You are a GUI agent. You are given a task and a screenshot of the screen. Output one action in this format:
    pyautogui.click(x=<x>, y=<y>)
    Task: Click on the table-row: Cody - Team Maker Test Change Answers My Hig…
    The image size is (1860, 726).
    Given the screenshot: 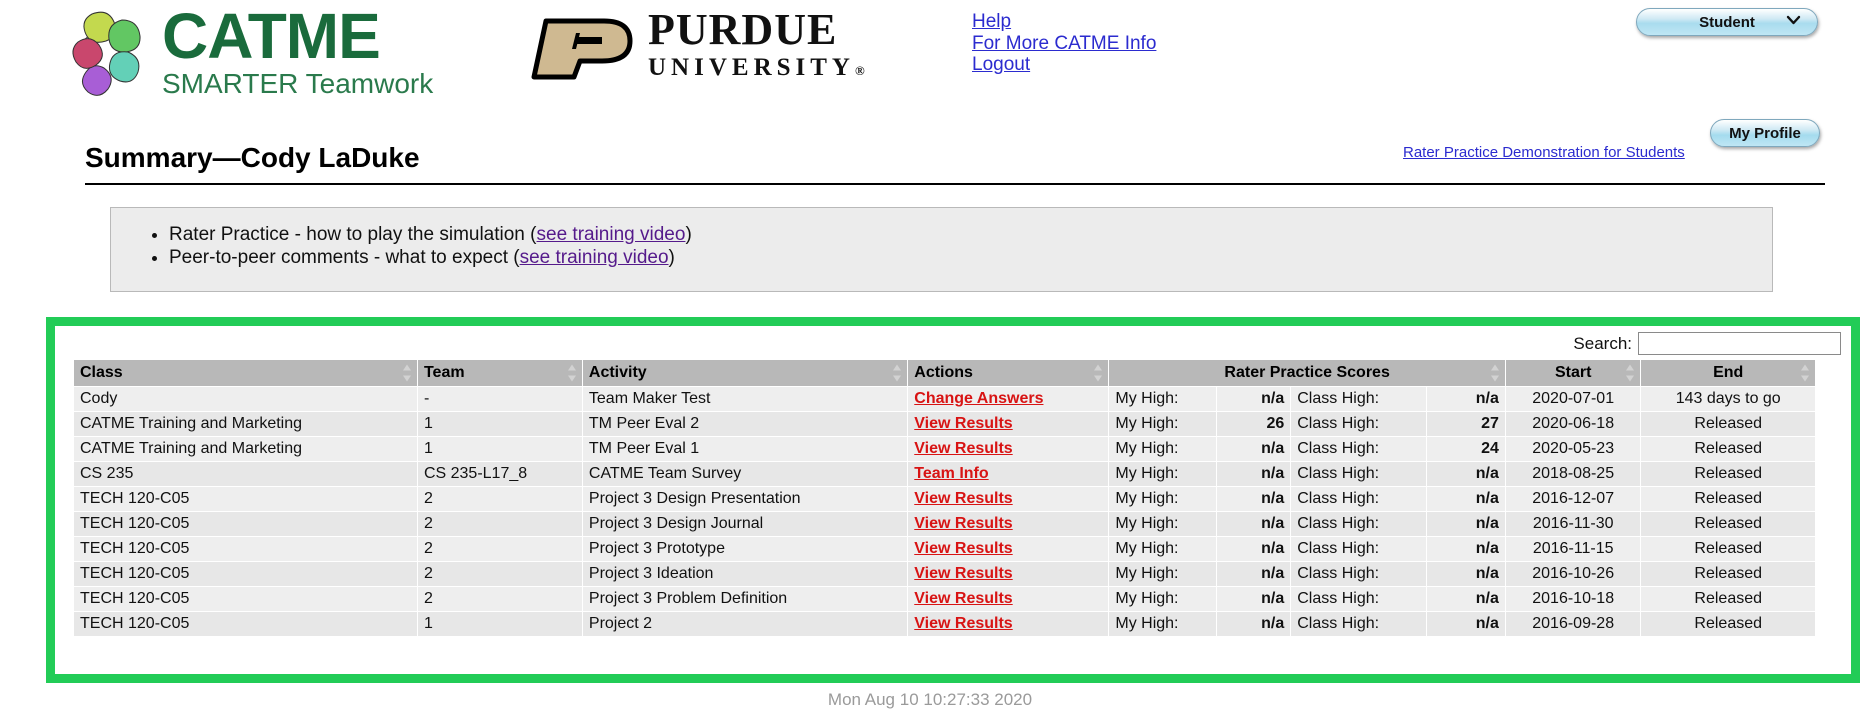 What is the action you would take?
    pyautogui.click(x=944, y=398)
    